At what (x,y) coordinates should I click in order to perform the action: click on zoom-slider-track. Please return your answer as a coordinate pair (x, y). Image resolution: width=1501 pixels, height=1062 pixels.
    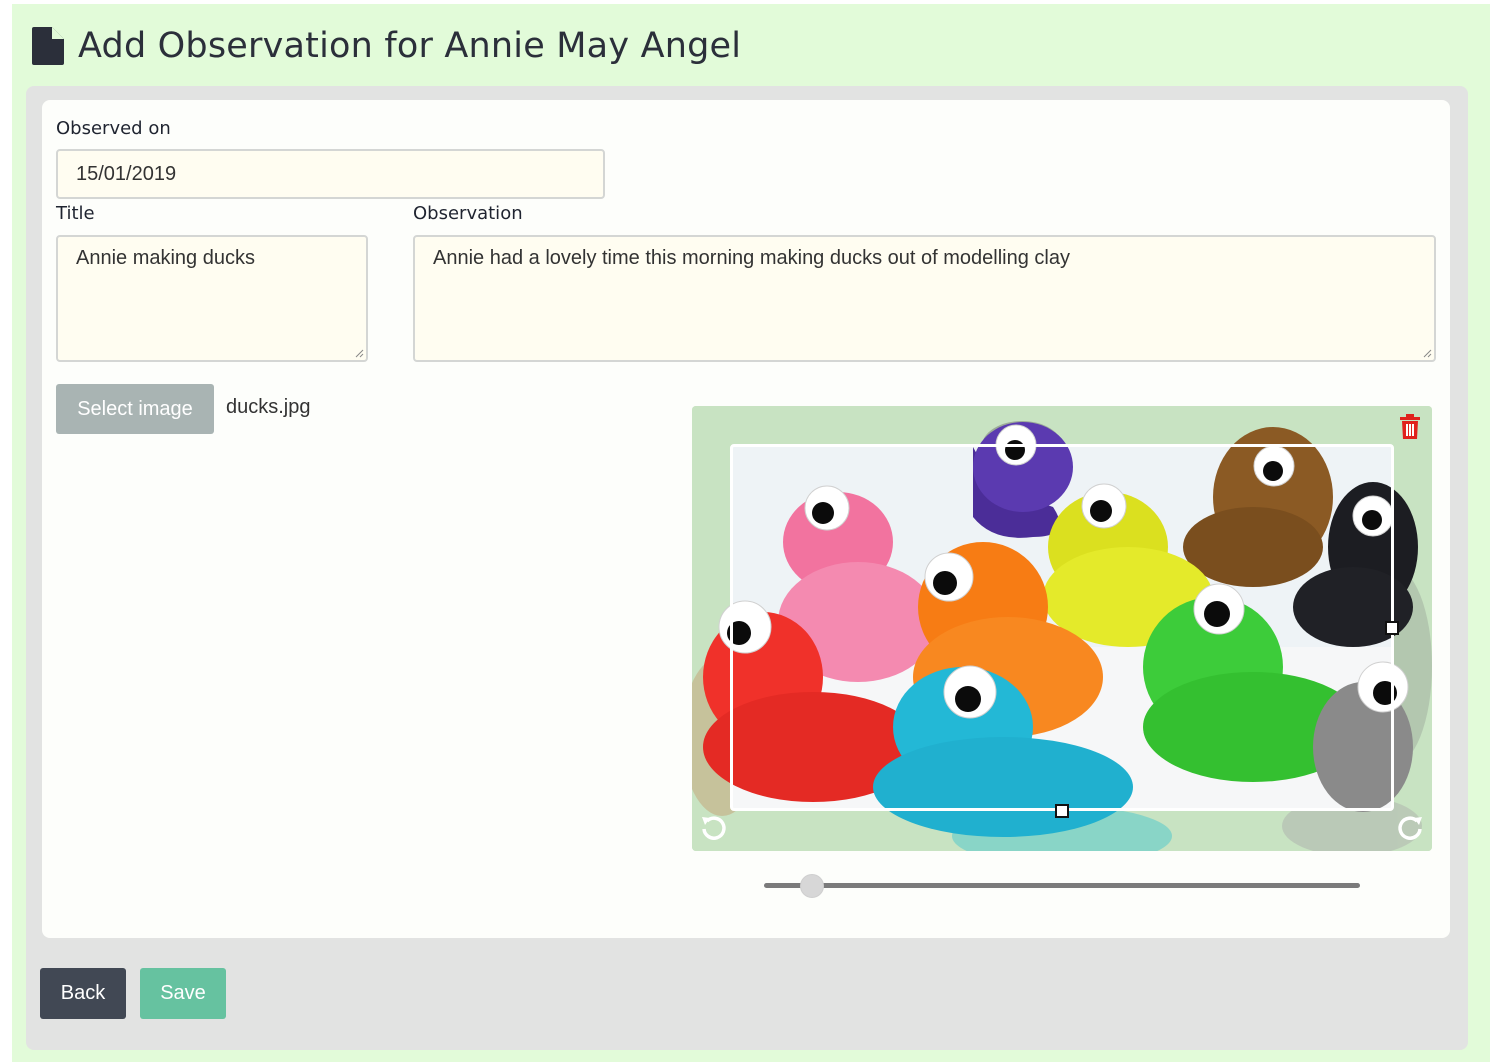
    Looking at the image, I should click on (1062, 885).